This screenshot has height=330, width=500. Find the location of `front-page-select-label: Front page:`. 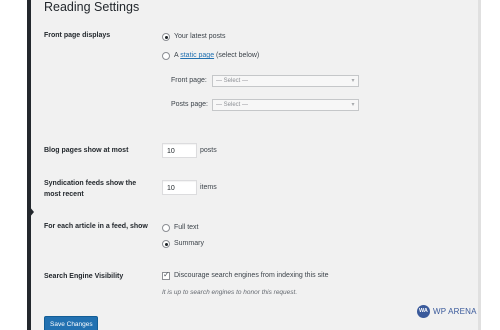

front-page-select-label: Front page: is located at coordinates (189, 80).